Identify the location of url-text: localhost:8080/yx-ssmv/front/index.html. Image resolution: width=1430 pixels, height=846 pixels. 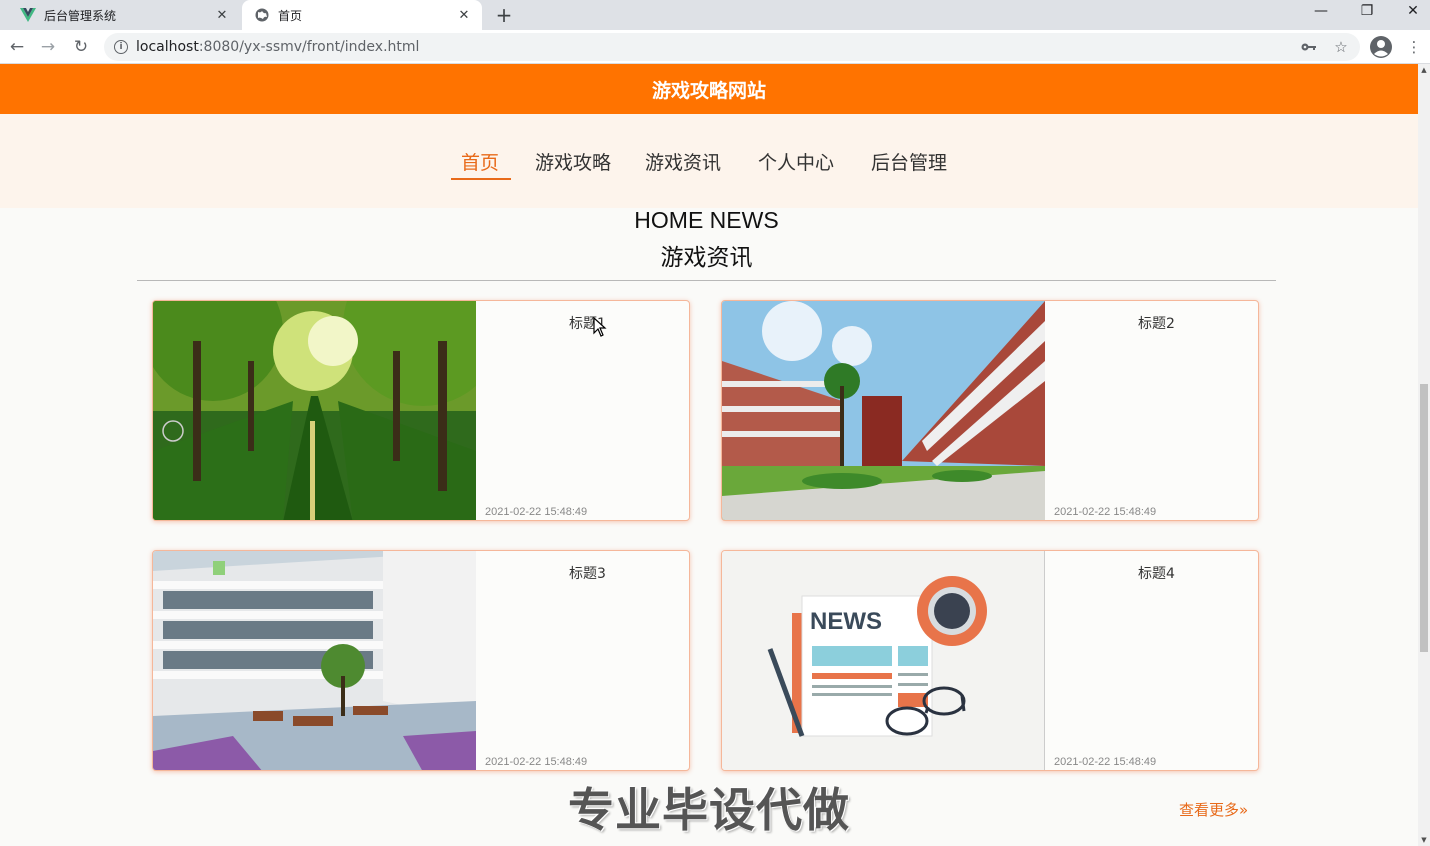
(278, 47).